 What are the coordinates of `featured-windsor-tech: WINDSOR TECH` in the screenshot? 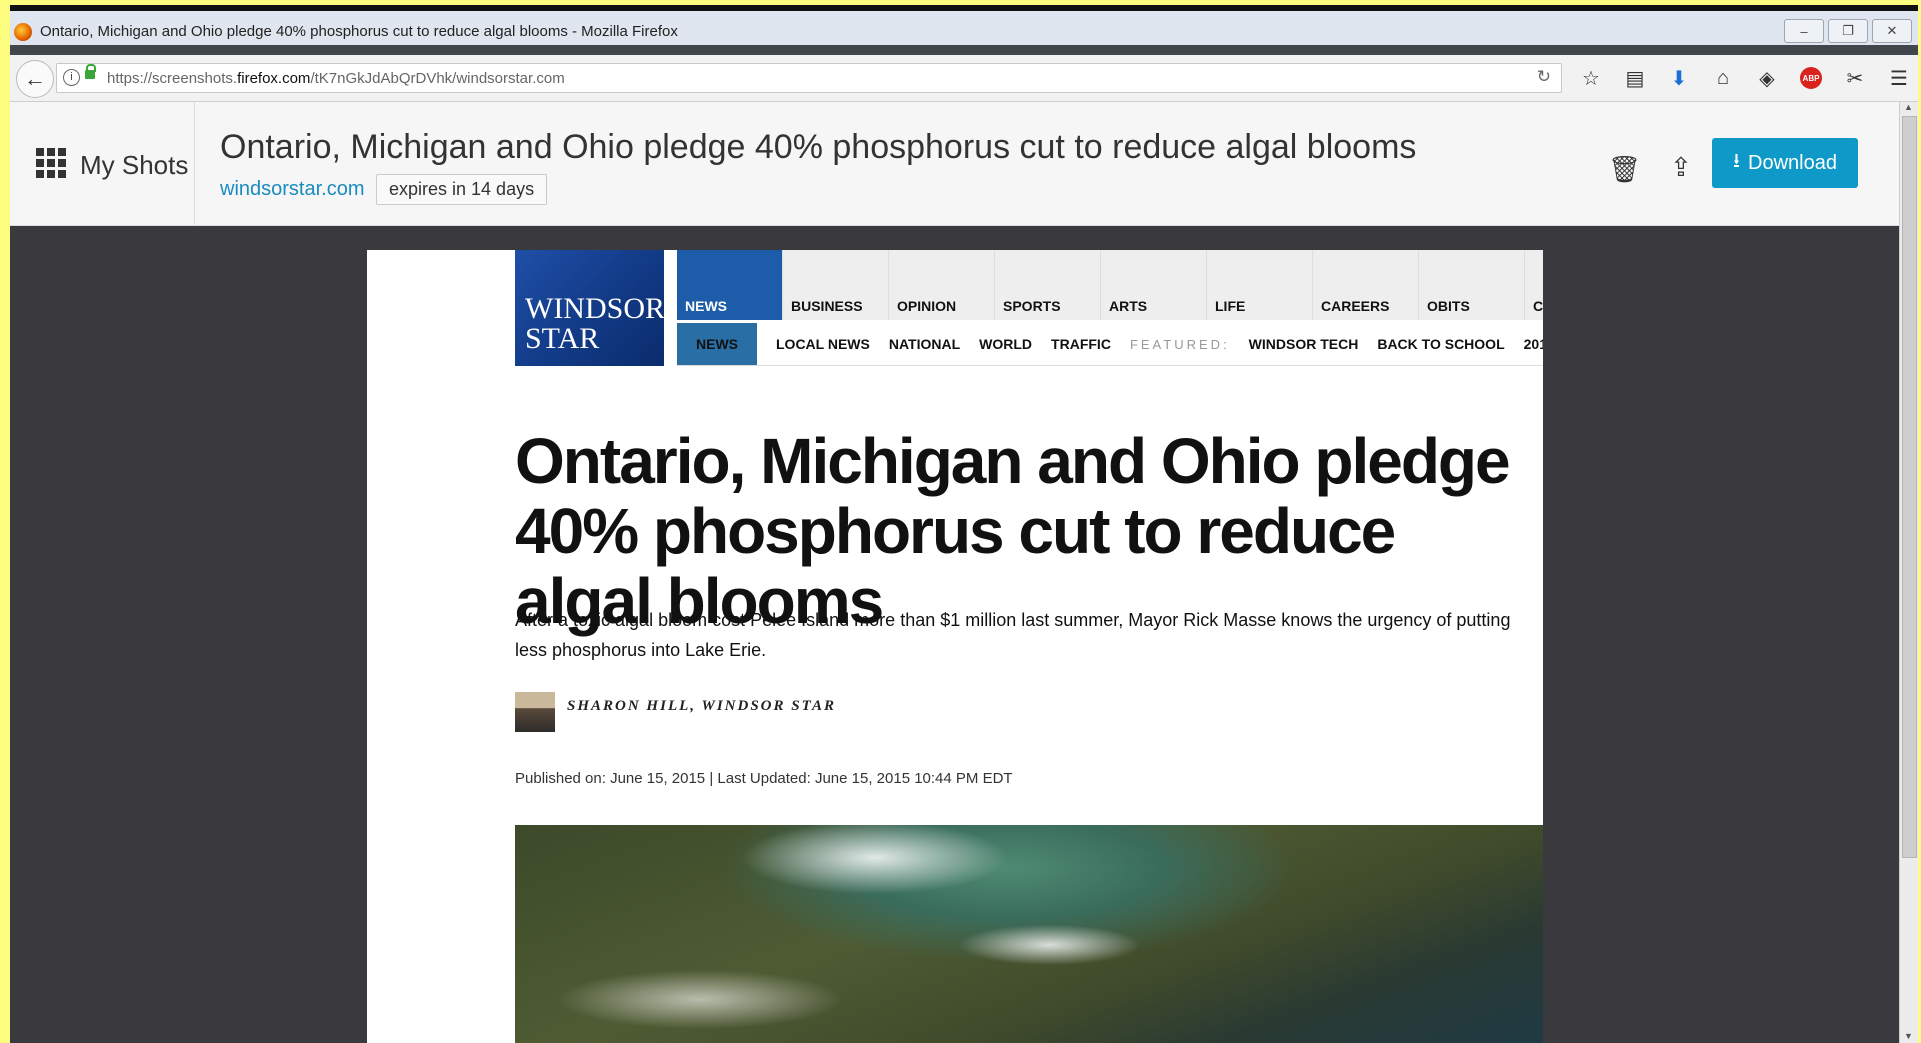 It's located at (1304, 344).